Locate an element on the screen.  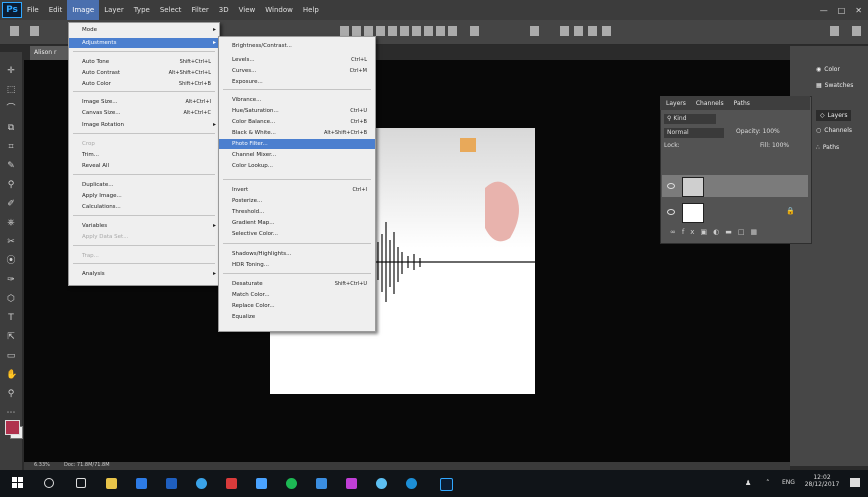
word-icon is located at coordinates (171, 483).